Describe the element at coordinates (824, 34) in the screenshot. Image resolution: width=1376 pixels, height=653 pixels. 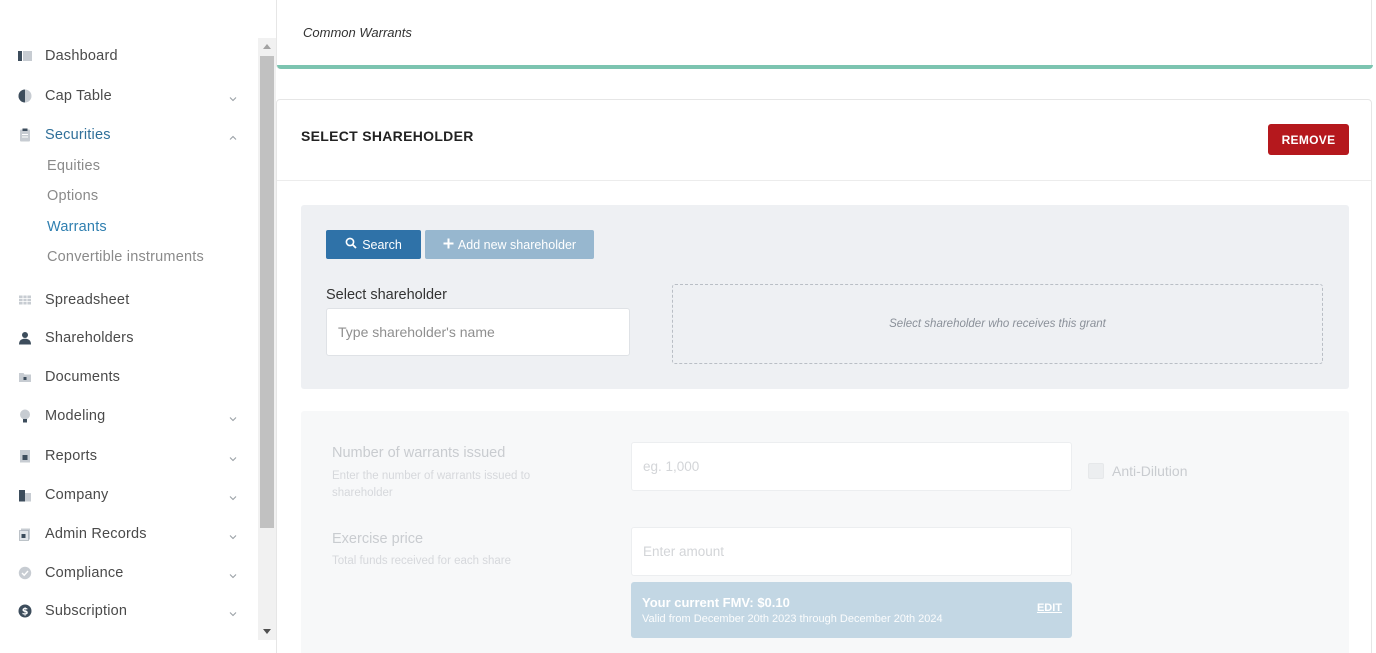
I see `security-type-card: Common Warrants` at that location.